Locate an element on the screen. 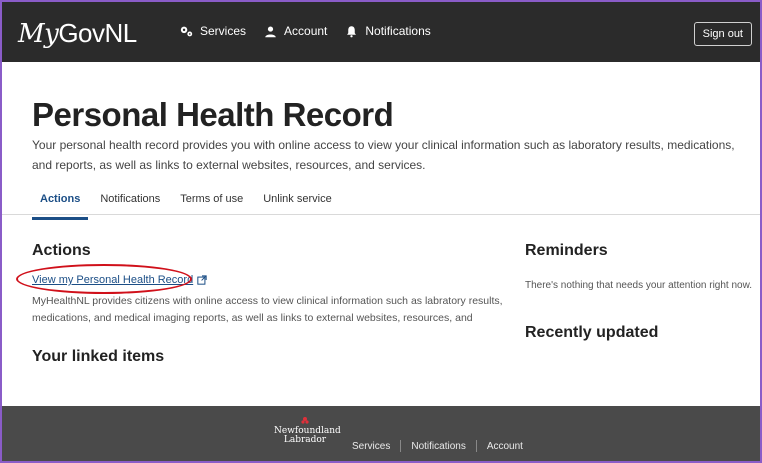  pitcher-plant-icon is located at coordinates (305, 420).